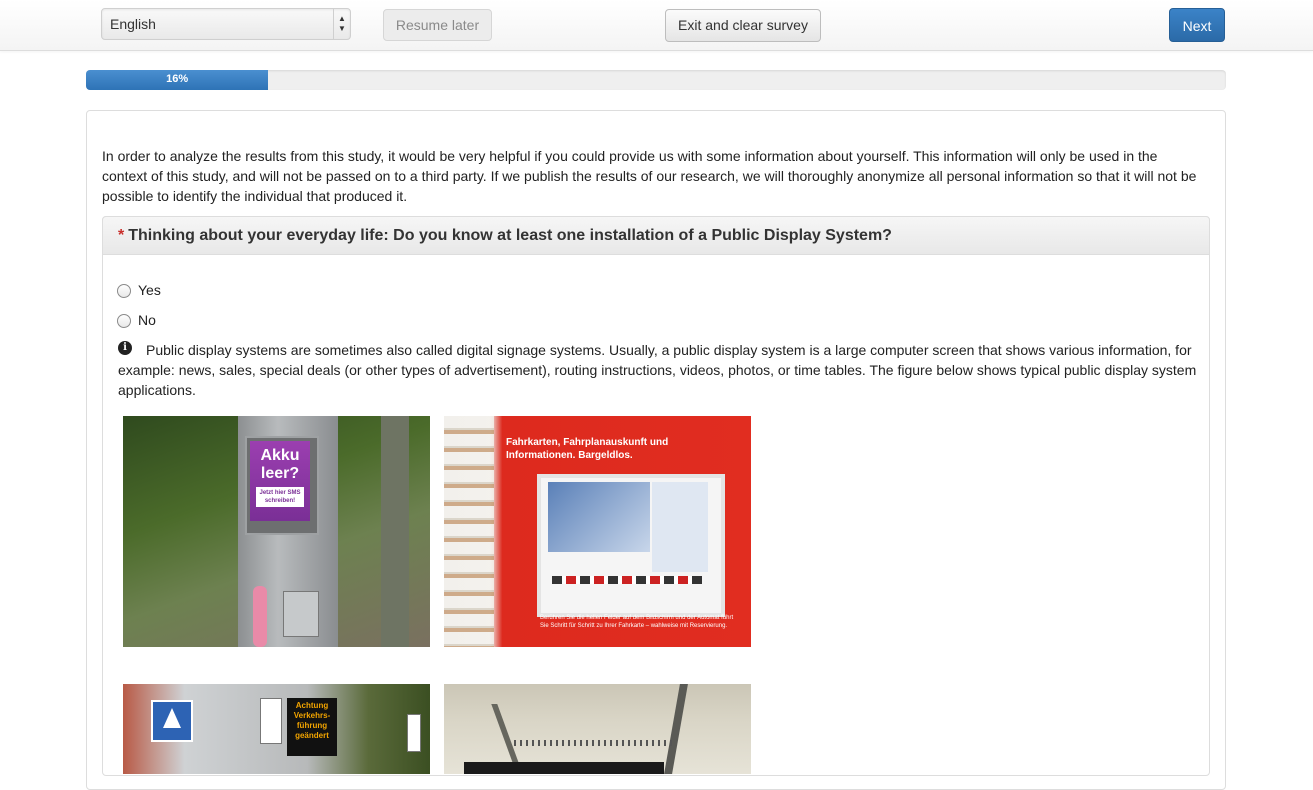 The width and height of the screenshot is (1313, 790). Describe the element at coordinates (1197, 25) in the screenshot. I see `next-button: Next` at that location.